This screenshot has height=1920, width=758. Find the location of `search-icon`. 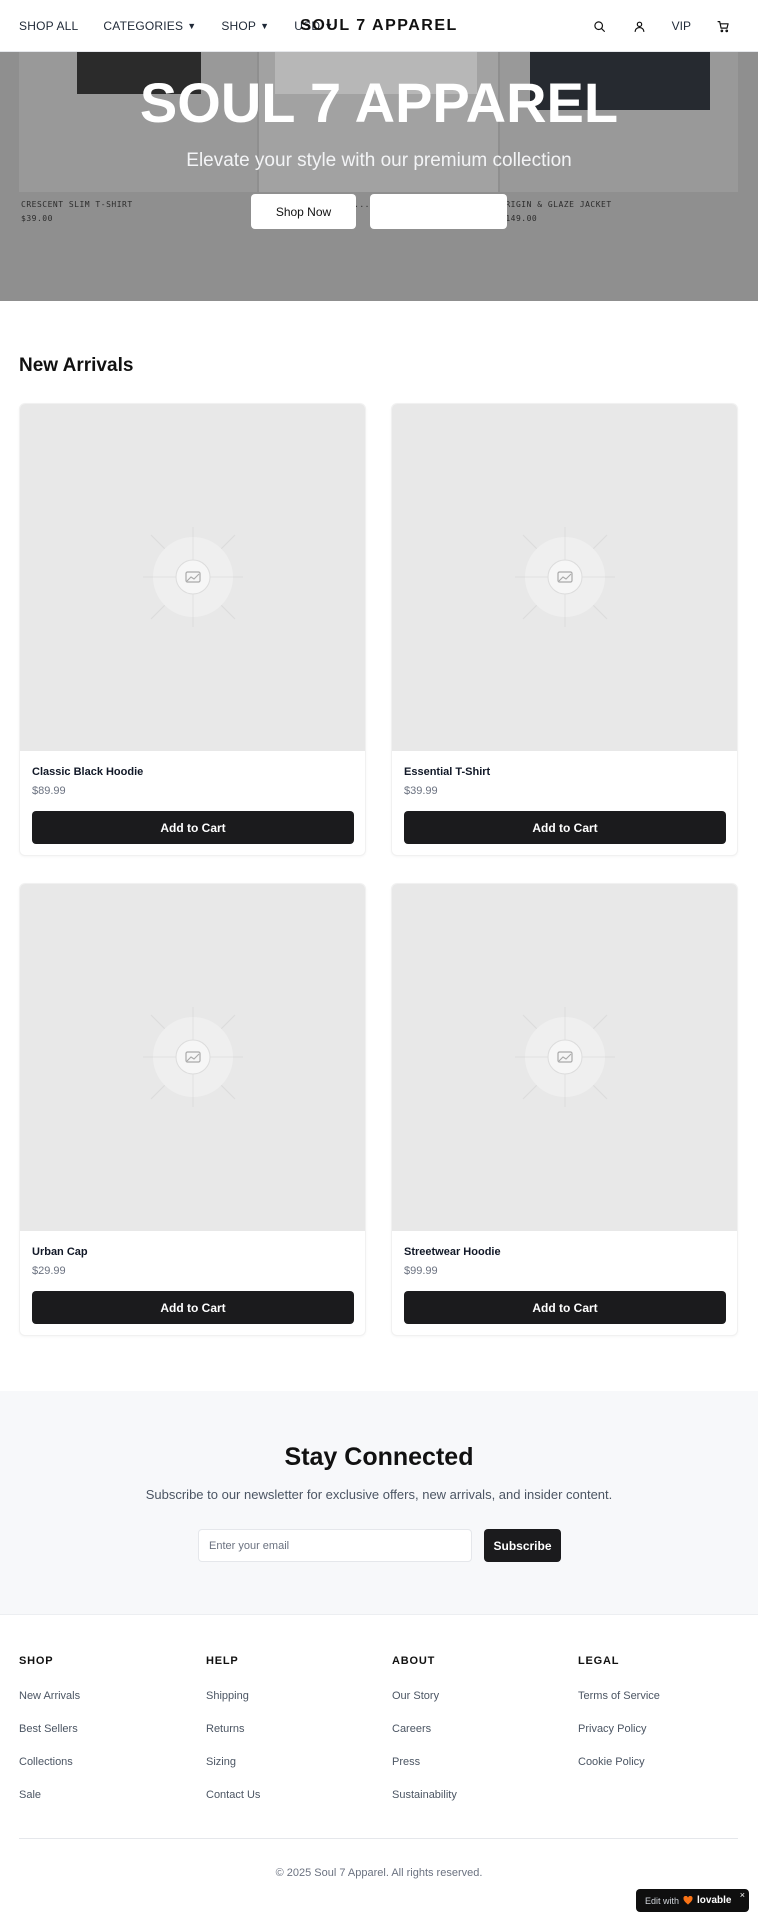

search-icon is located at coordinates (600, 26).